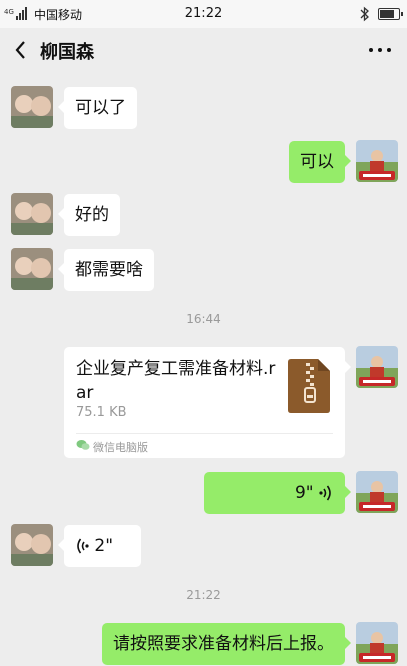 Image resolution: width=407 pixels, height=666 pixels. What do you see at coordinates (203, 50) in the screenshot?
I see `chat-header: 柳国森` at bounding box center [203, 50].